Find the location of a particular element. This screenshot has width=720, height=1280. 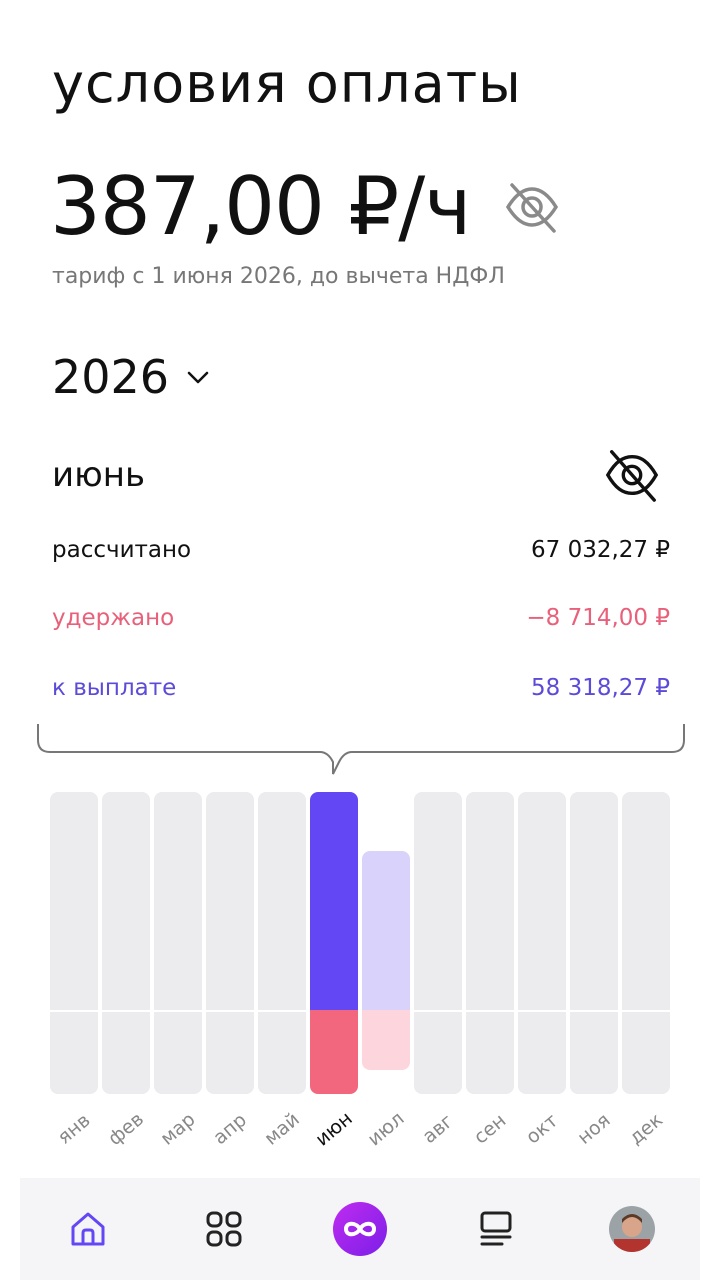

chevron-down-icon is located at coordinates (198, 377).